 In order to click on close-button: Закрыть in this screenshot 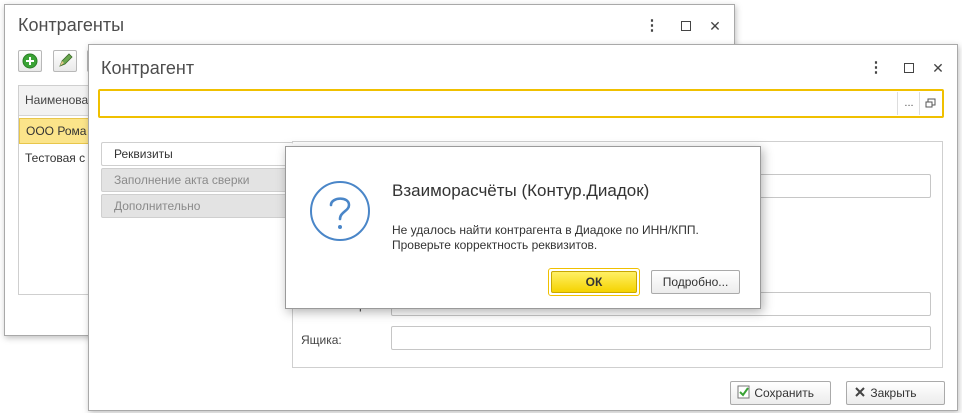, I will do `click(895, 393)`.